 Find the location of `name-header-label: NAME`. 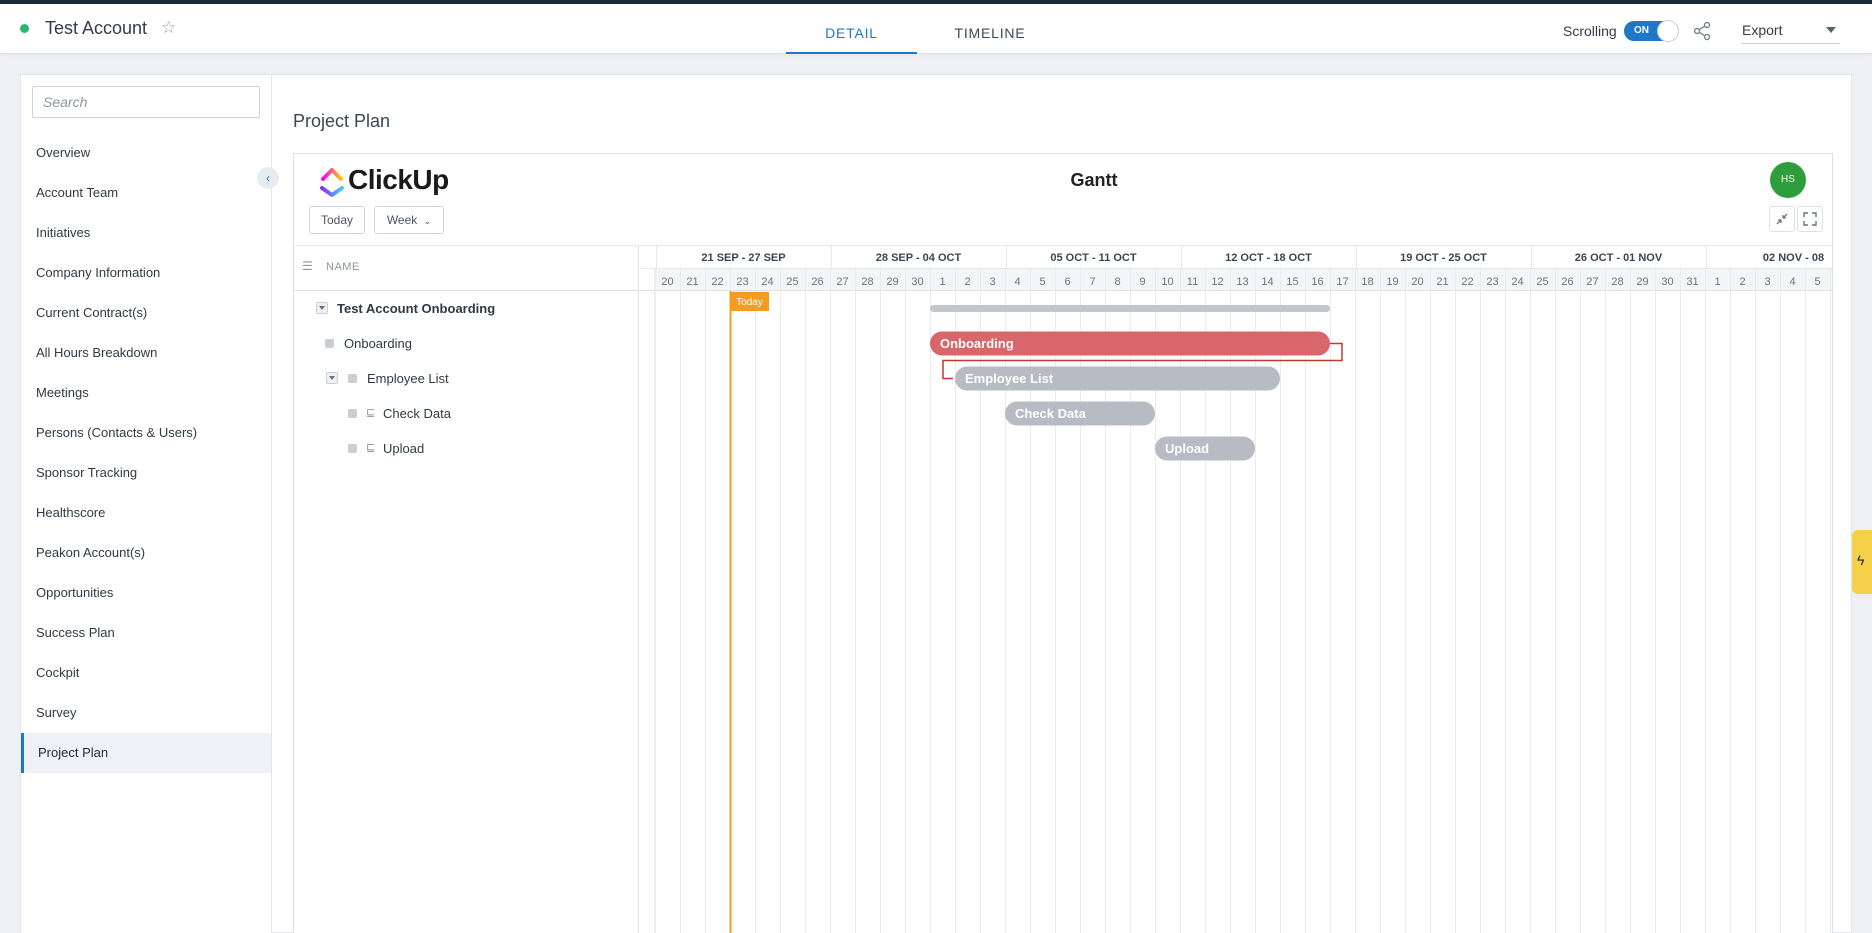

name-header-label: NAME is located at coordinates (343, 267).